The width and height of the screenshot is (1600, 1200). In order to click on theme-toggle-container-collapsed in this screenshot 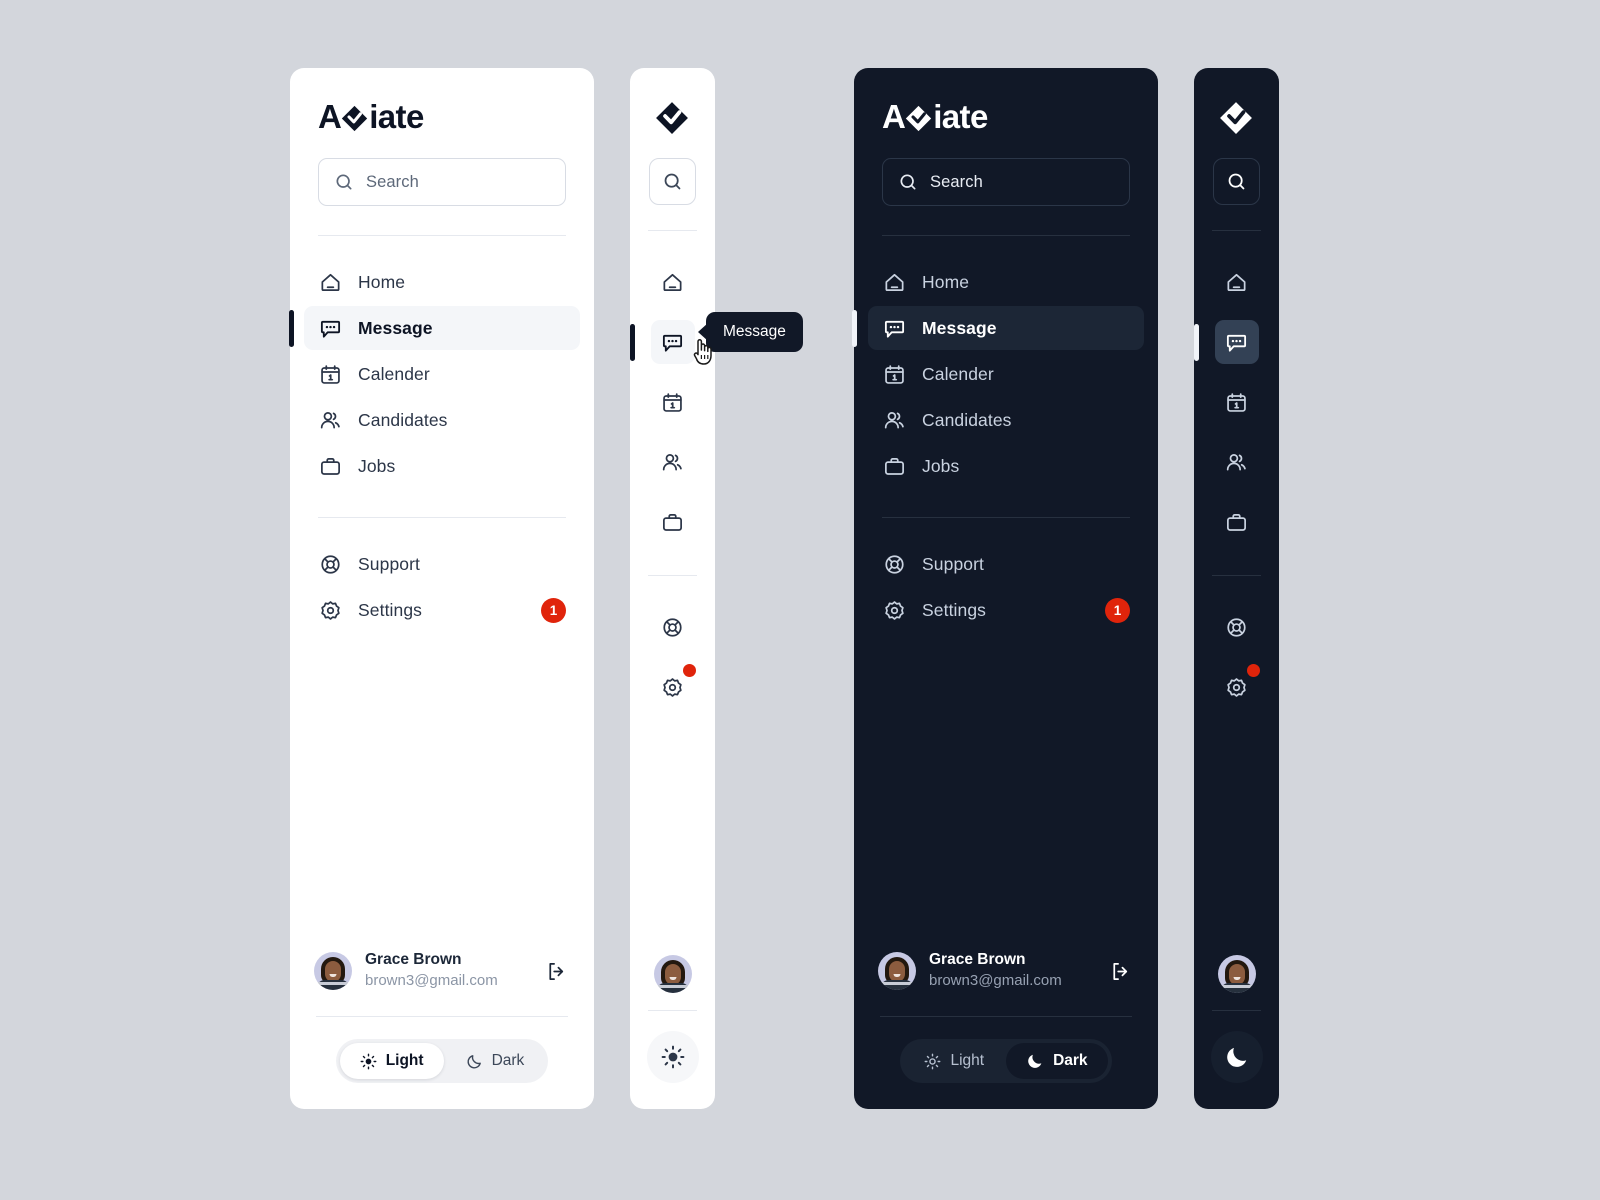, I will do `click(1236, 1060)`.